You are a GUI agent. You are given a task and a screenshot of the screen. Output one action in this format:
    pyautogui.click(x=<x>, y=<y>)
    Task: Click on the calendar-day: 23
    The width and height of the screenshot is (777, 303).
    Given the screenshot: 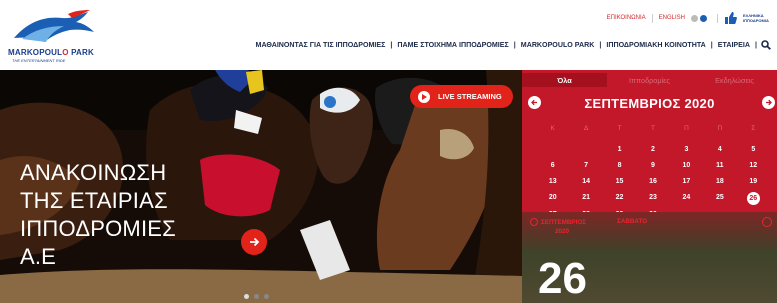 What is the action you would take?
    pyautogui.click(x=652, y=198)
    